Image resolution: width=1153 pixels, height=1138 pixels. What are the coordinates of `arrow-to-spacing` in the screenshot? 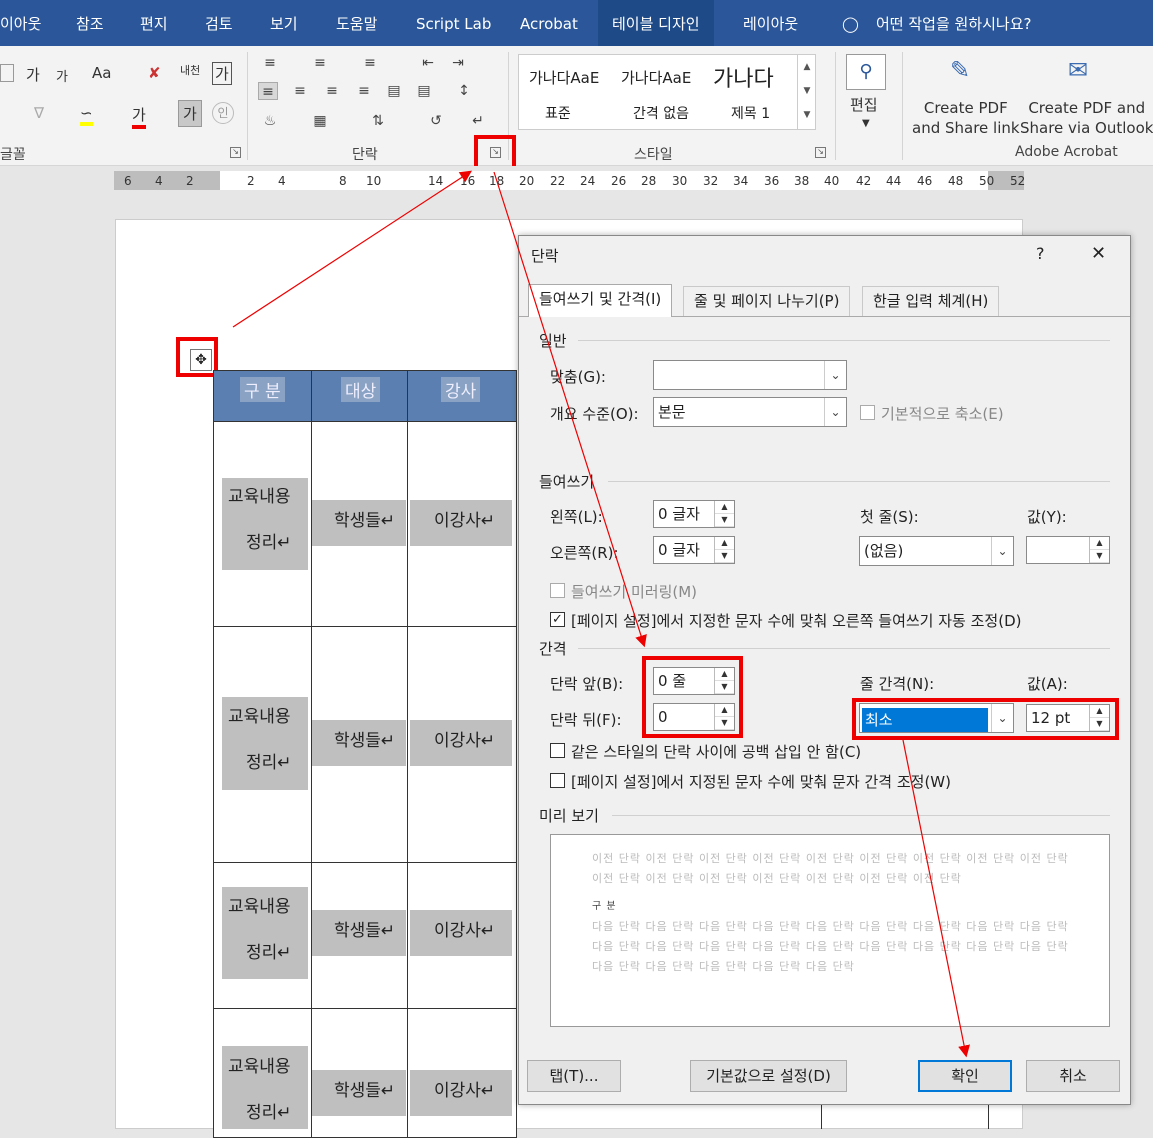 It's located at (570, 409).